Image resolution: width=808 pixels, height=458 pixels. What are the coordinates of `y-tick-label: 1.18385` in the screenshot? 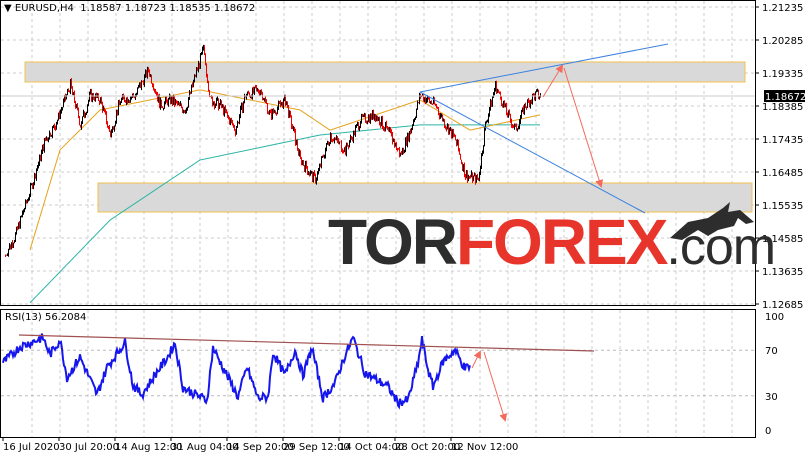 It's located at (782, 107).